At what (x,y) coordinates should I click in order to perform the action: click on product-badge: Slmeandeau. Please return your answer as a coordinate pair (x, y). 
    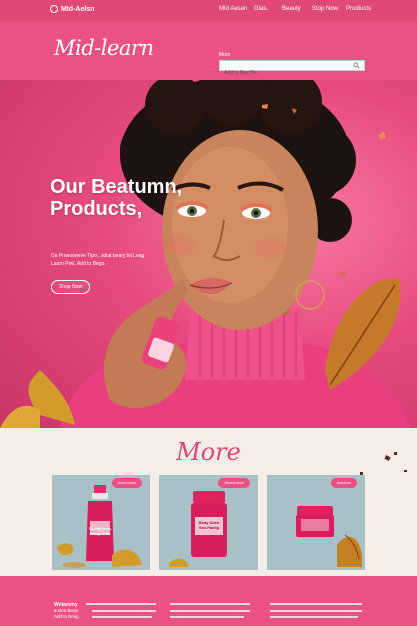
    Looking at the image, I should click on (234, 483).